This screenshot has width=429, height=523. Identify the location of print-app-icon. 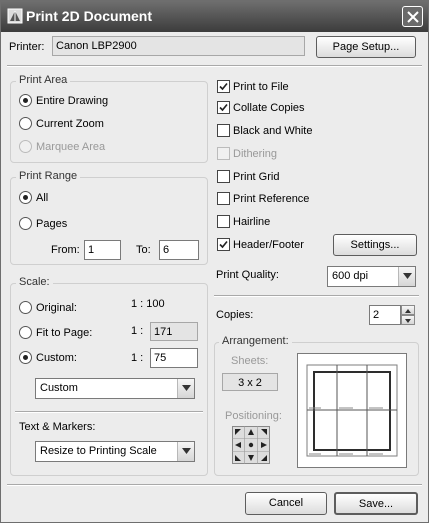
(15, 16).